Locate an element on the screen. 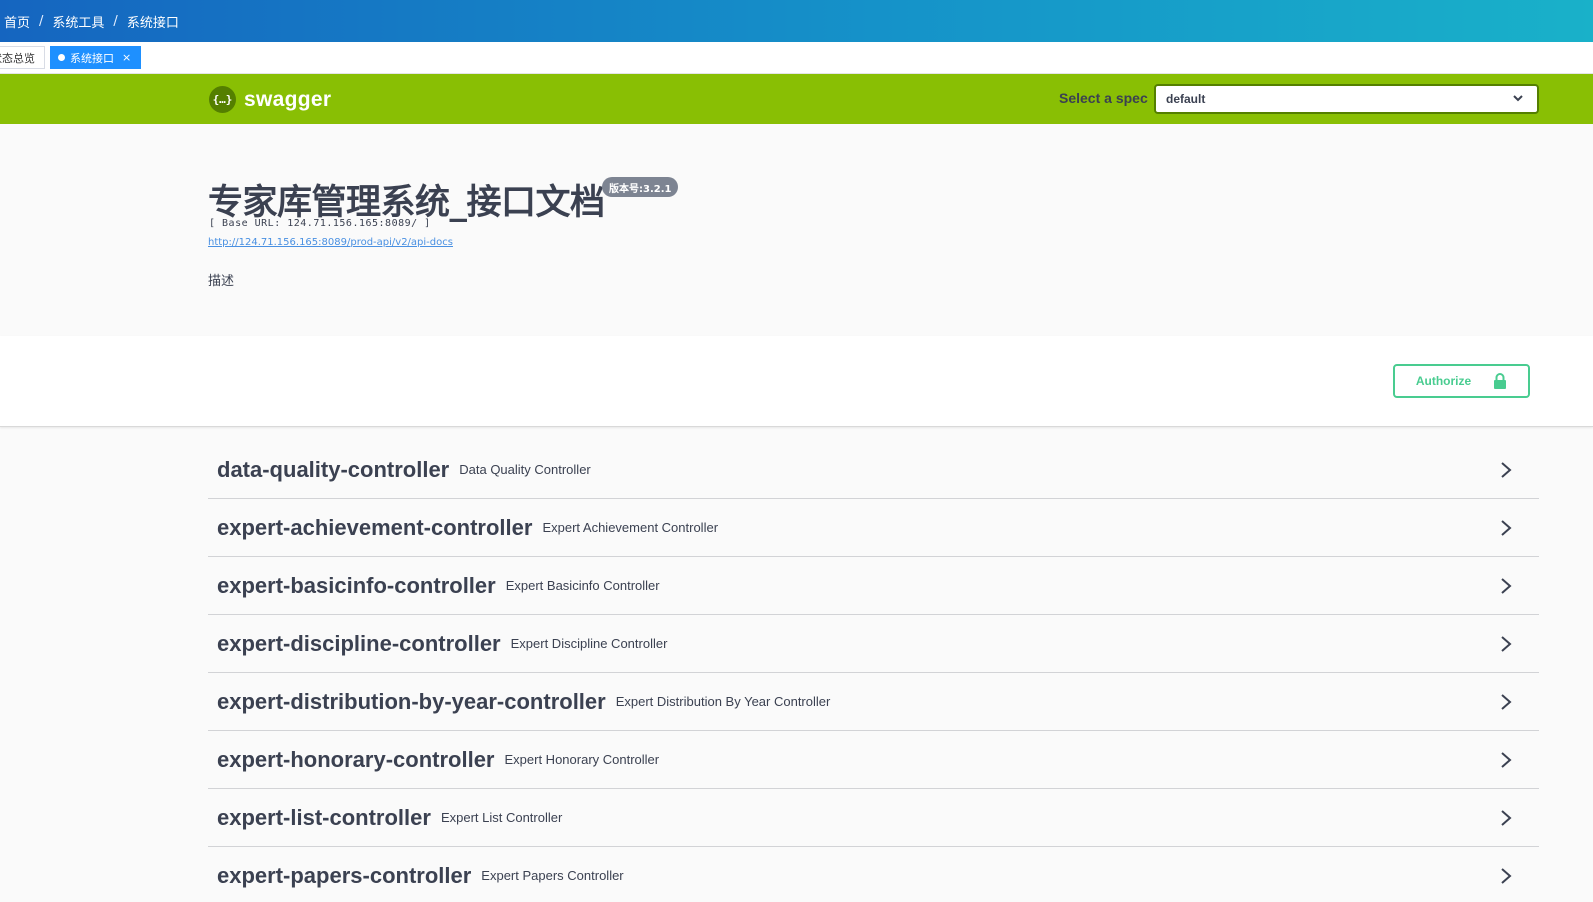 This screenshot has height=902, width=1593. tag-label: 状态总览 is located at coordinates (17, 58).